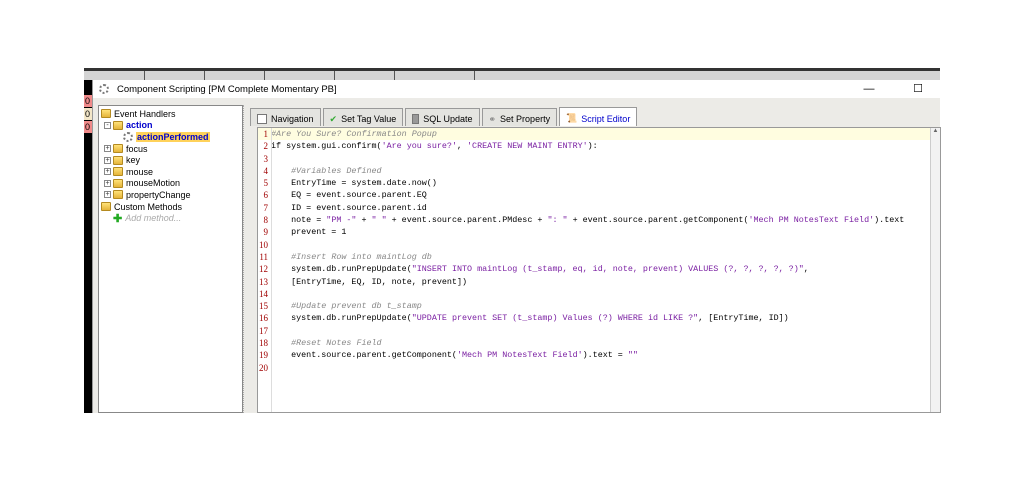 The image size is (1024, 485). What do you see at coordinates (171, 149) in the screenshot?
I see `tree-focus: + focus` at bounding box center [171, 149].